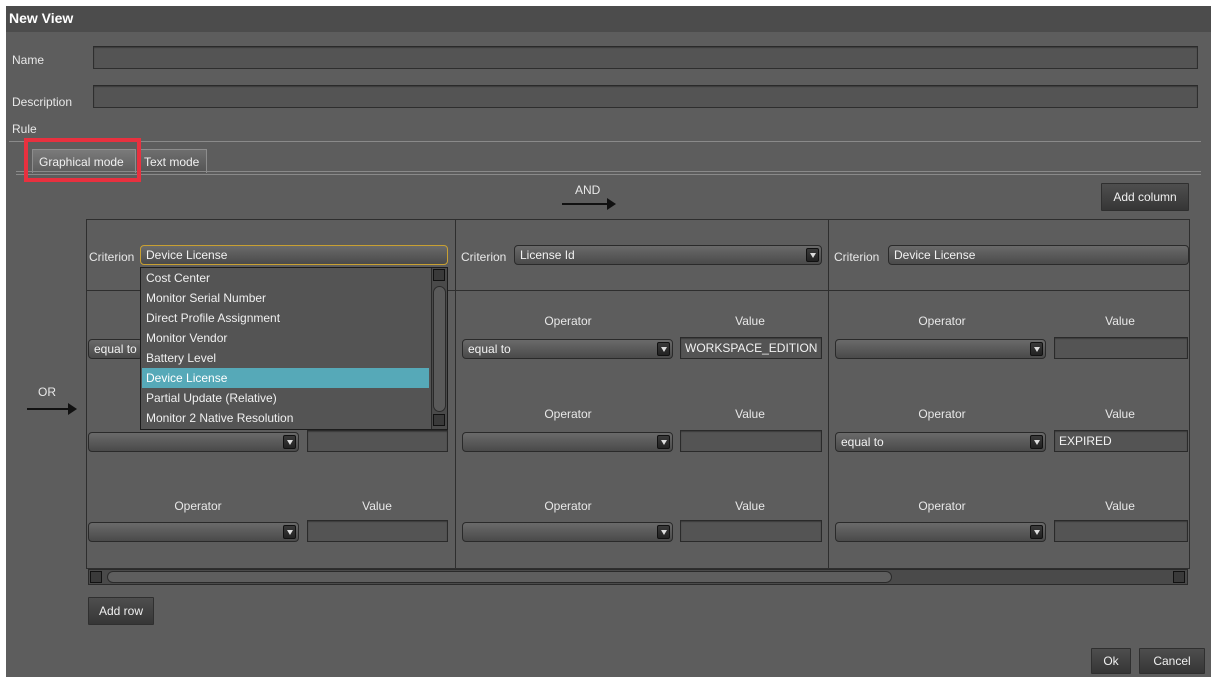 The image size is (1211, 677). Describe the element at coordinates (1145, 197) in the screenshot. I see `add-column-button: Add column` at that location.